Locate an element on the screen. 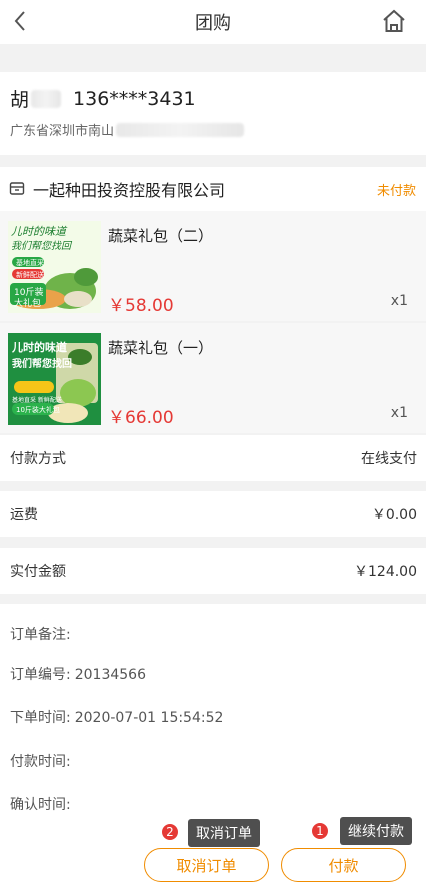 The image size is (426, 886). item-name: 蔬菜礼包（二） is located at coordinates (161, 236).